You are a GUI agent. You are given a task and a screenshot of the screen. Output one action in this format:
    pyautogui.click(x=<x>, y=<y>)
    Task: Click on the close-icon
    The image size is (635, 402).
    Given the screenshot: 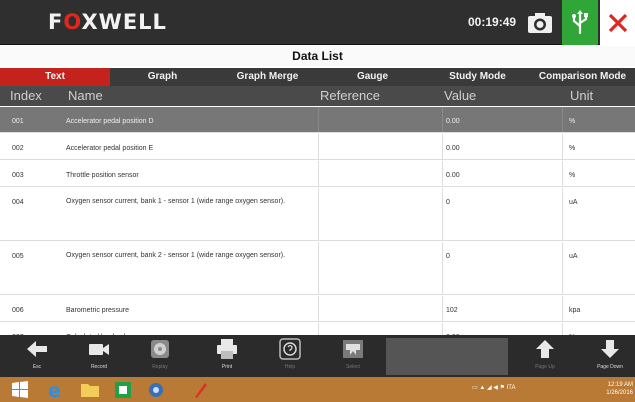 What is the action you would take?
    pyautogui.click(x=617, y=22)
    